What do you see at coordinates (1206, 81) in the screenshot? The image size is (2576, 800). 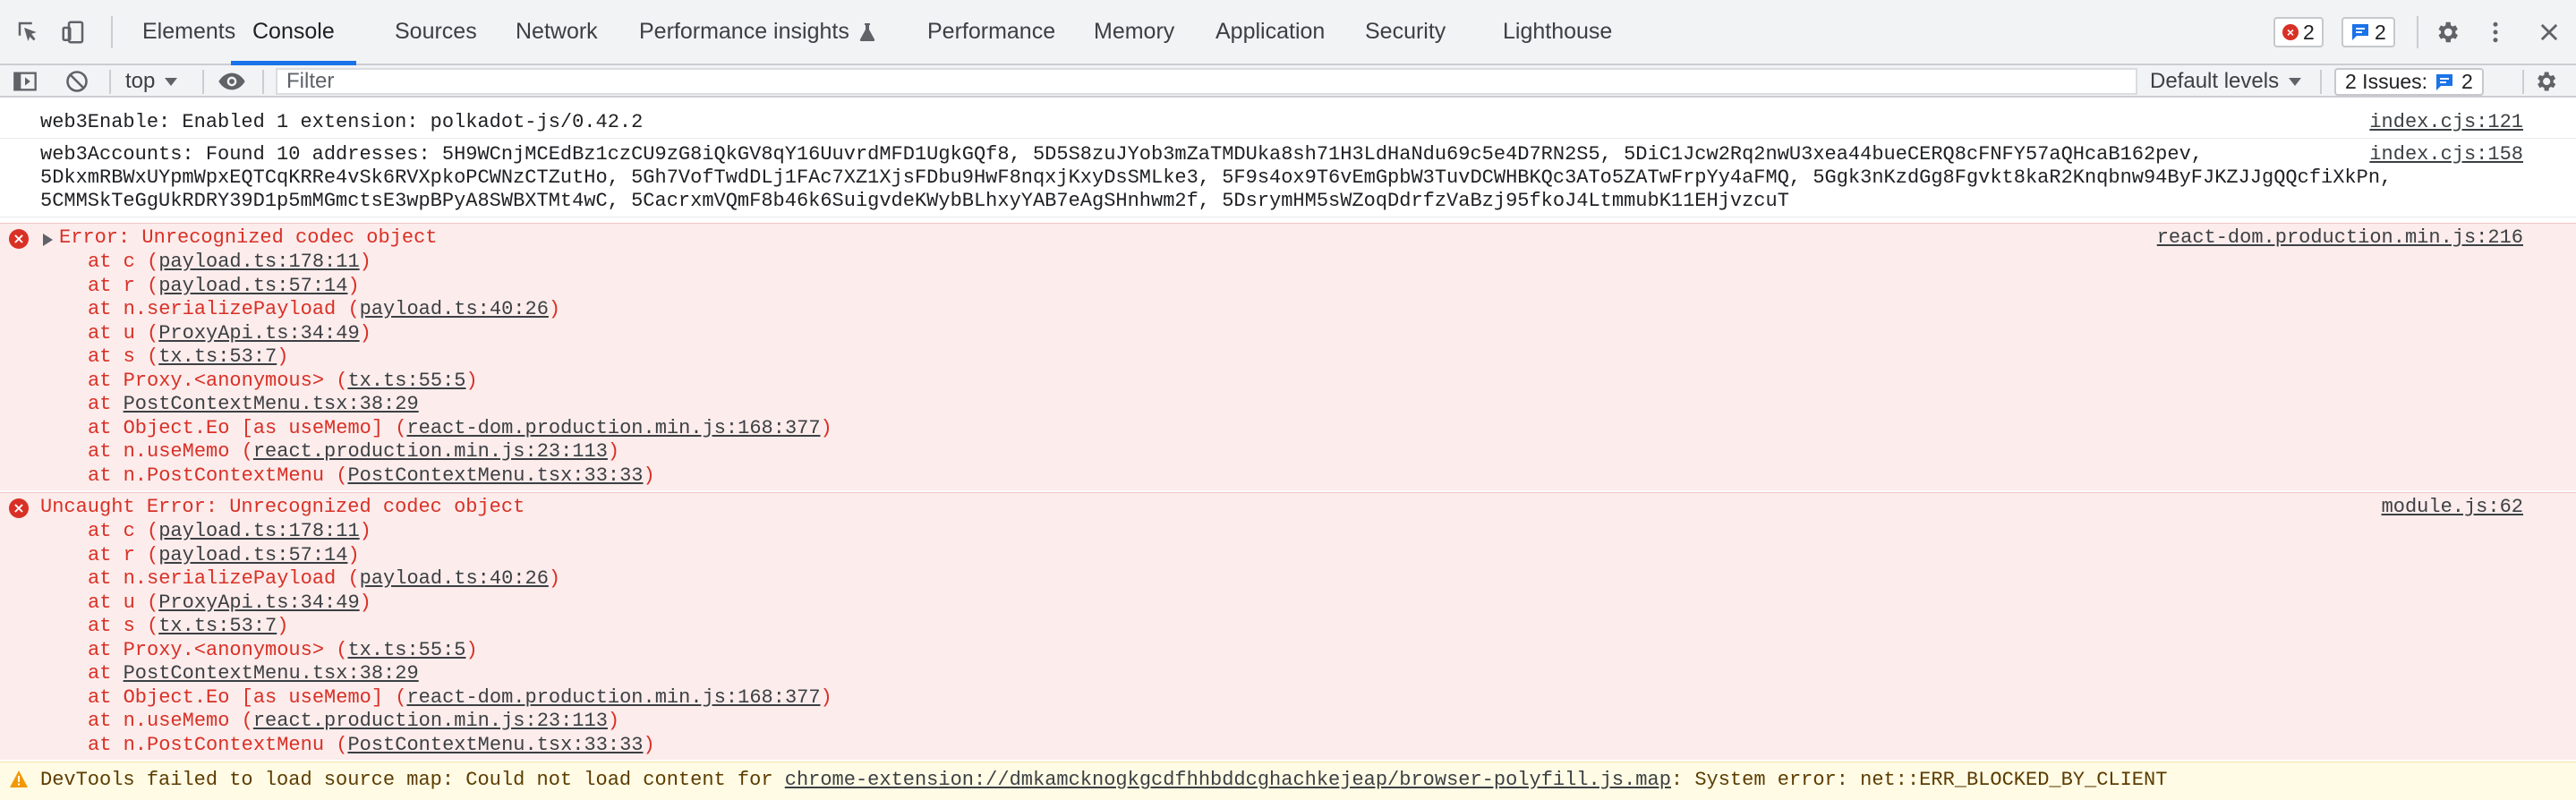 I see `filter-input` at bounding box center [1206, 81].